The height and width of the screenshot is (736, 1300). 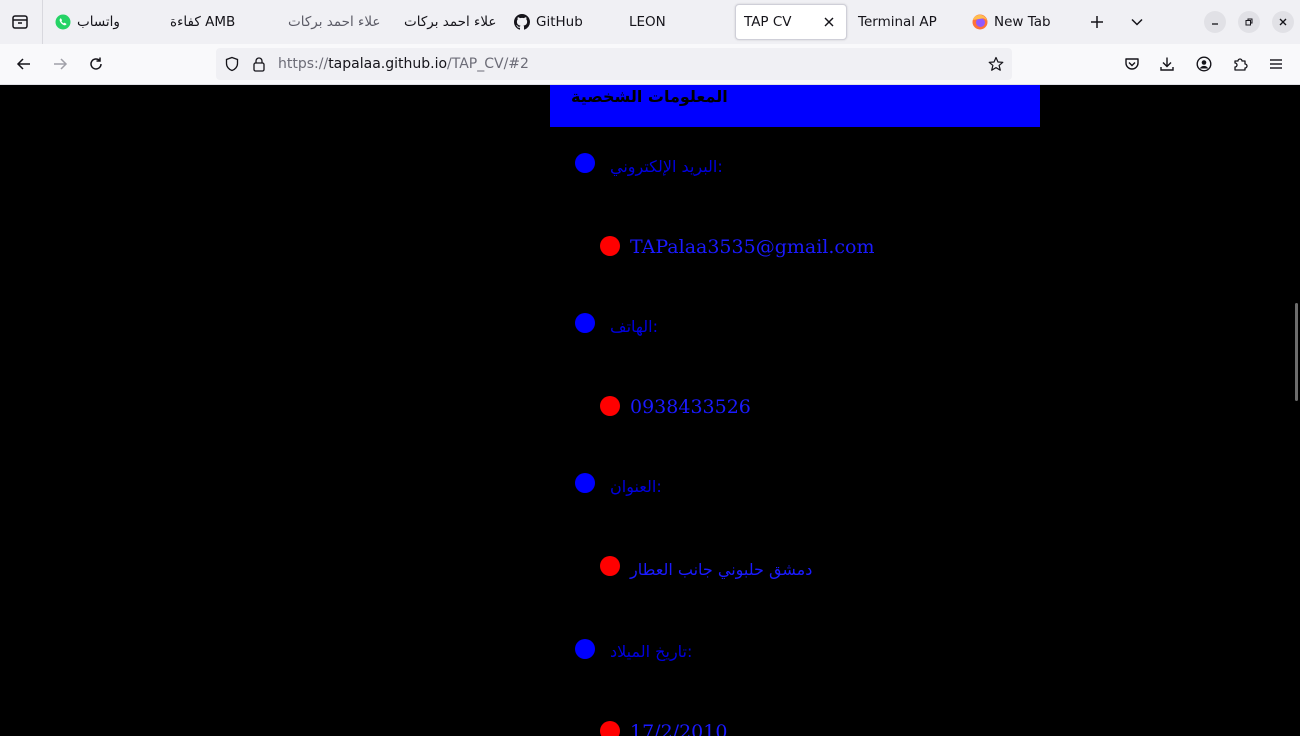 I want to click on address-label: العنوان:, so click(x=636, y=486).